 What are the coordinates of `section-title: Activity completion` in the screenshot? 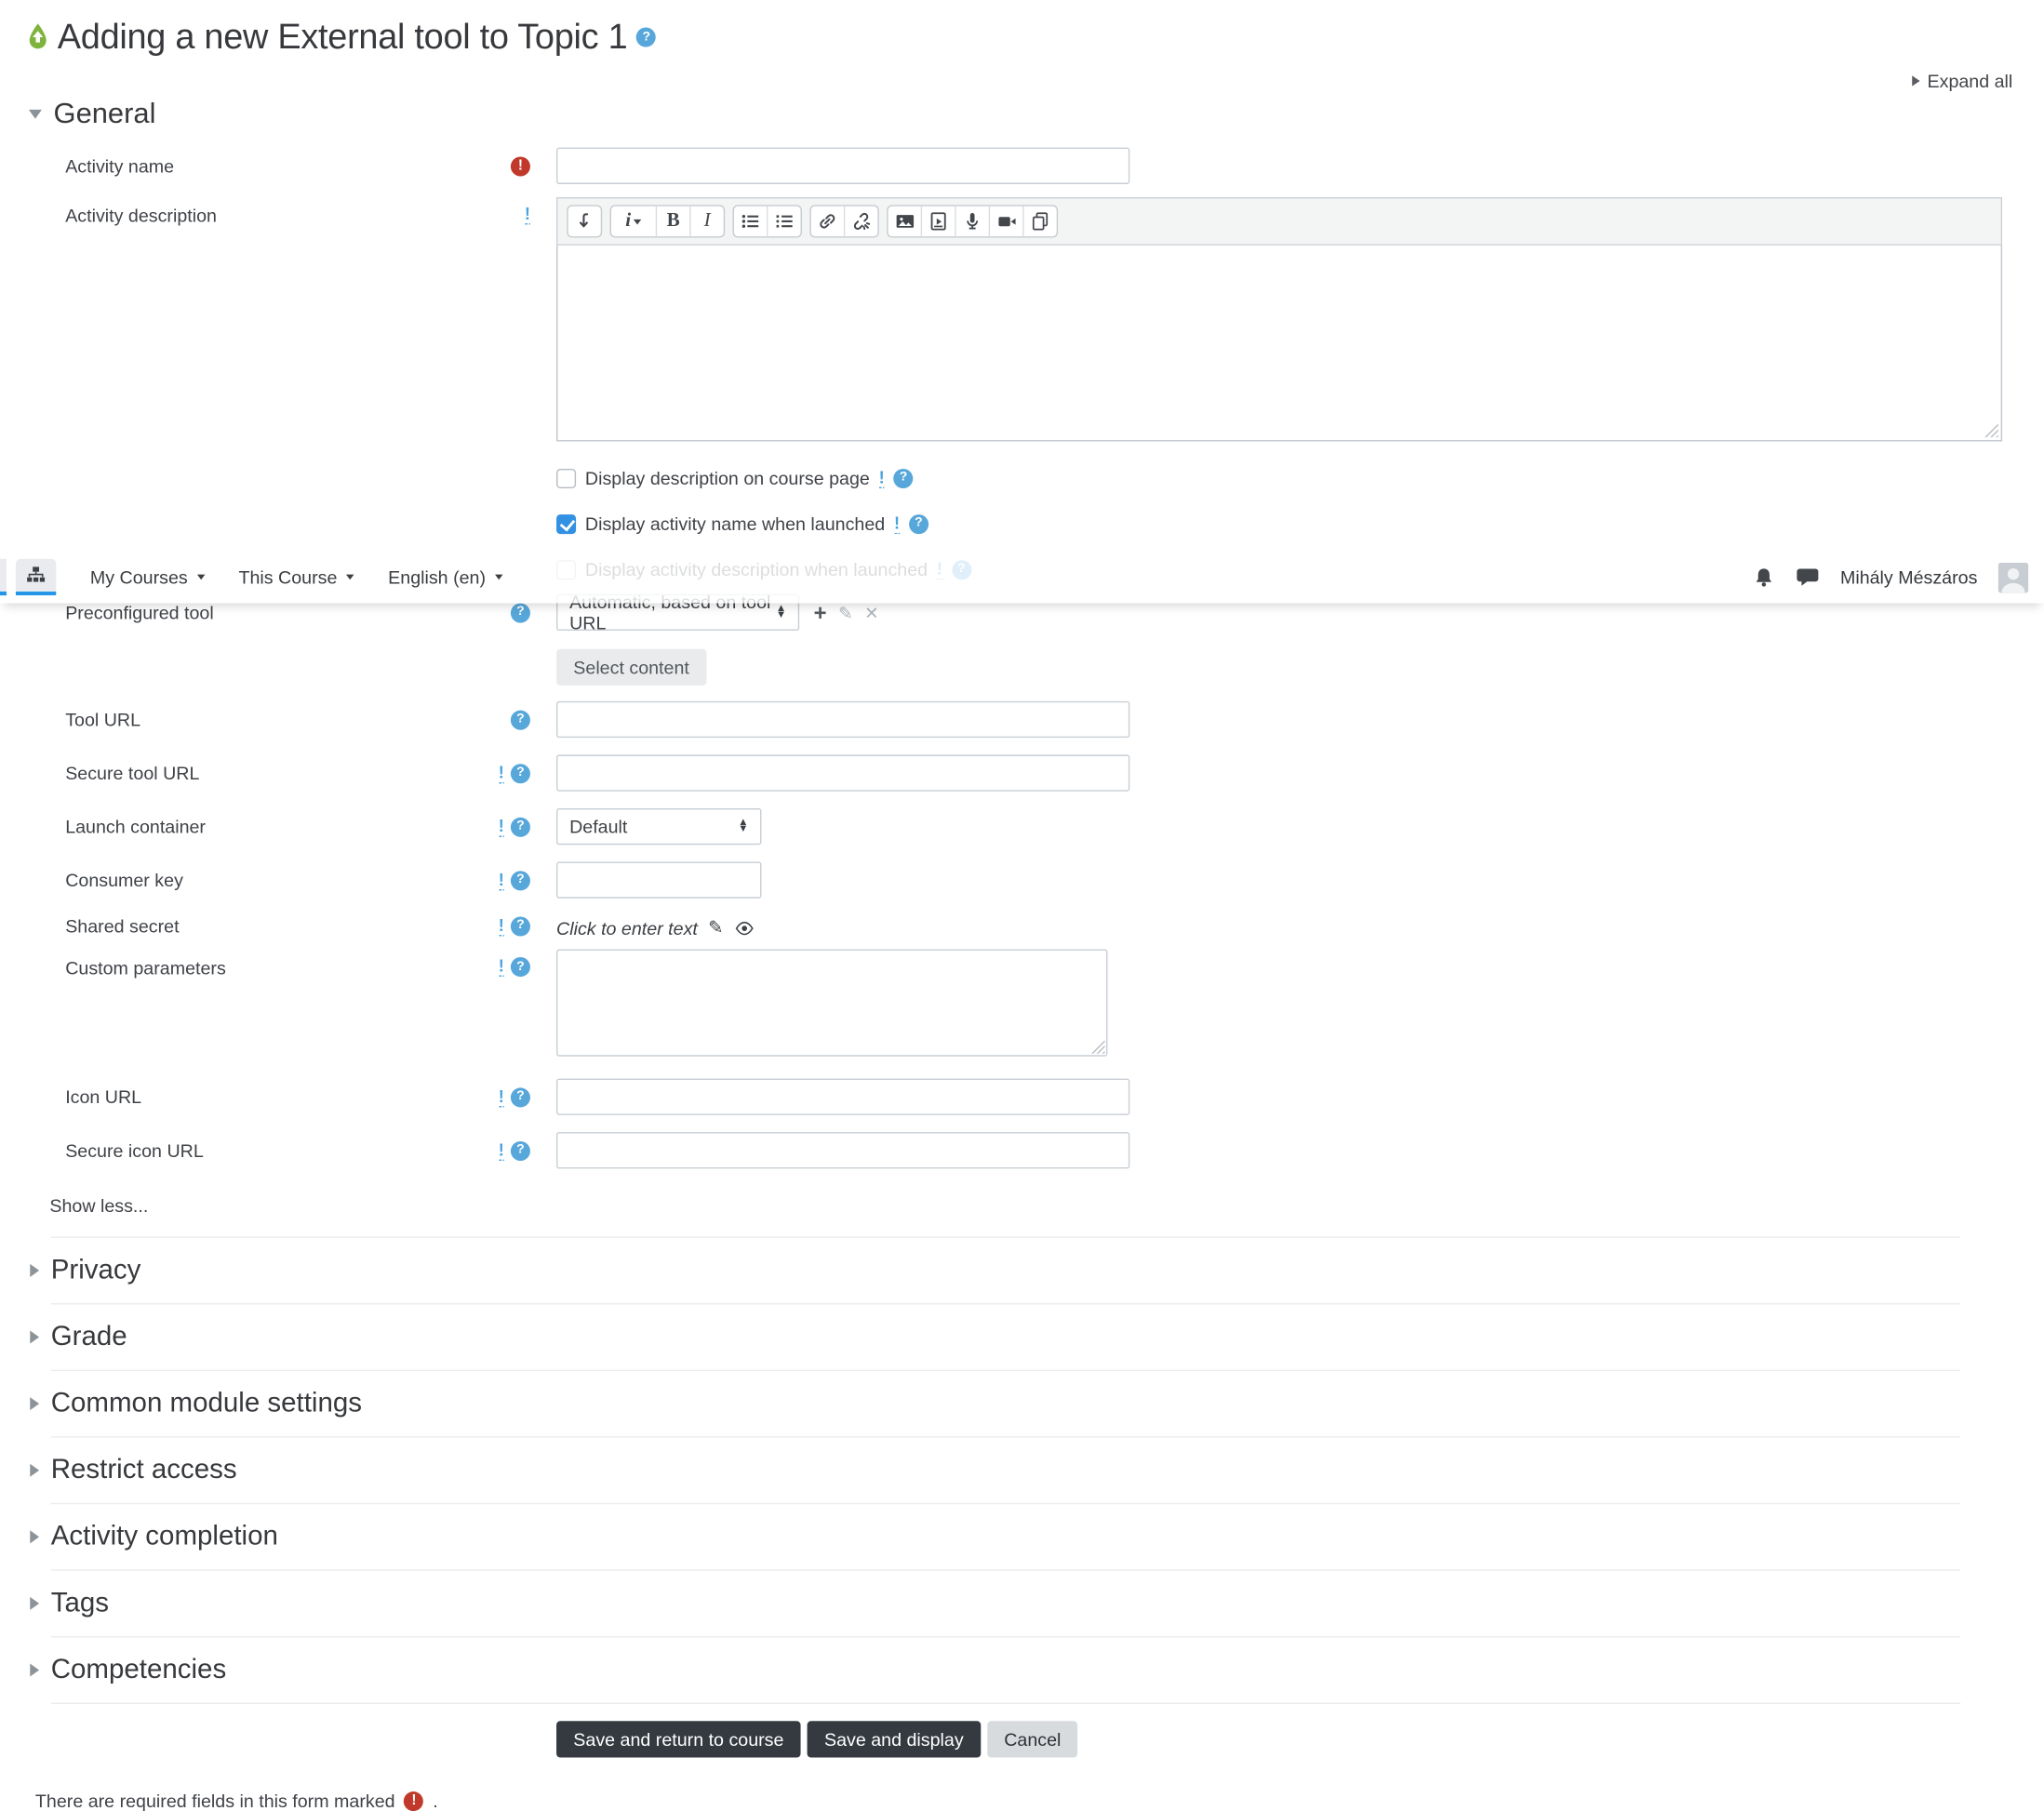 It's located at (164, 1536).